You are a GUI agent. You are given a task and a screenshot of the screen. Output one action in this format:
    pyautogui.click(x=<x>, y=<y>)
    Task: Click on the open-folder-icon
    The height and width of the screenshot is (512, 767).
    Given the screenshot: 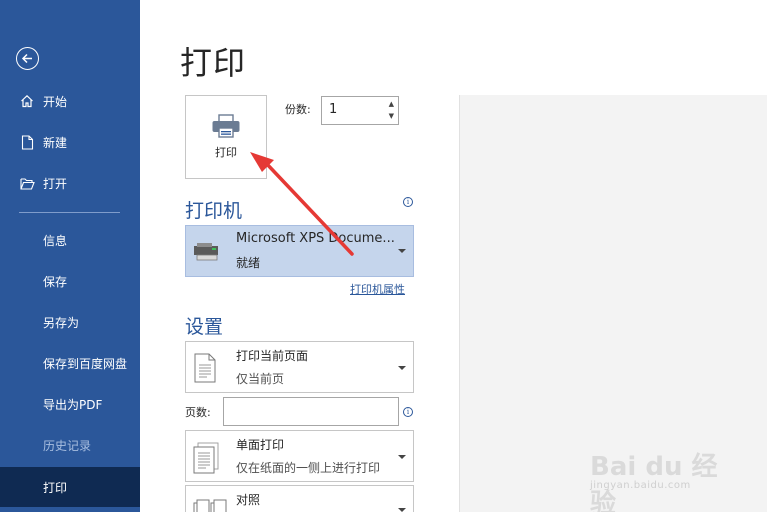 What is the action you would take?
    pyautogui.click(x=27, y=183)
    